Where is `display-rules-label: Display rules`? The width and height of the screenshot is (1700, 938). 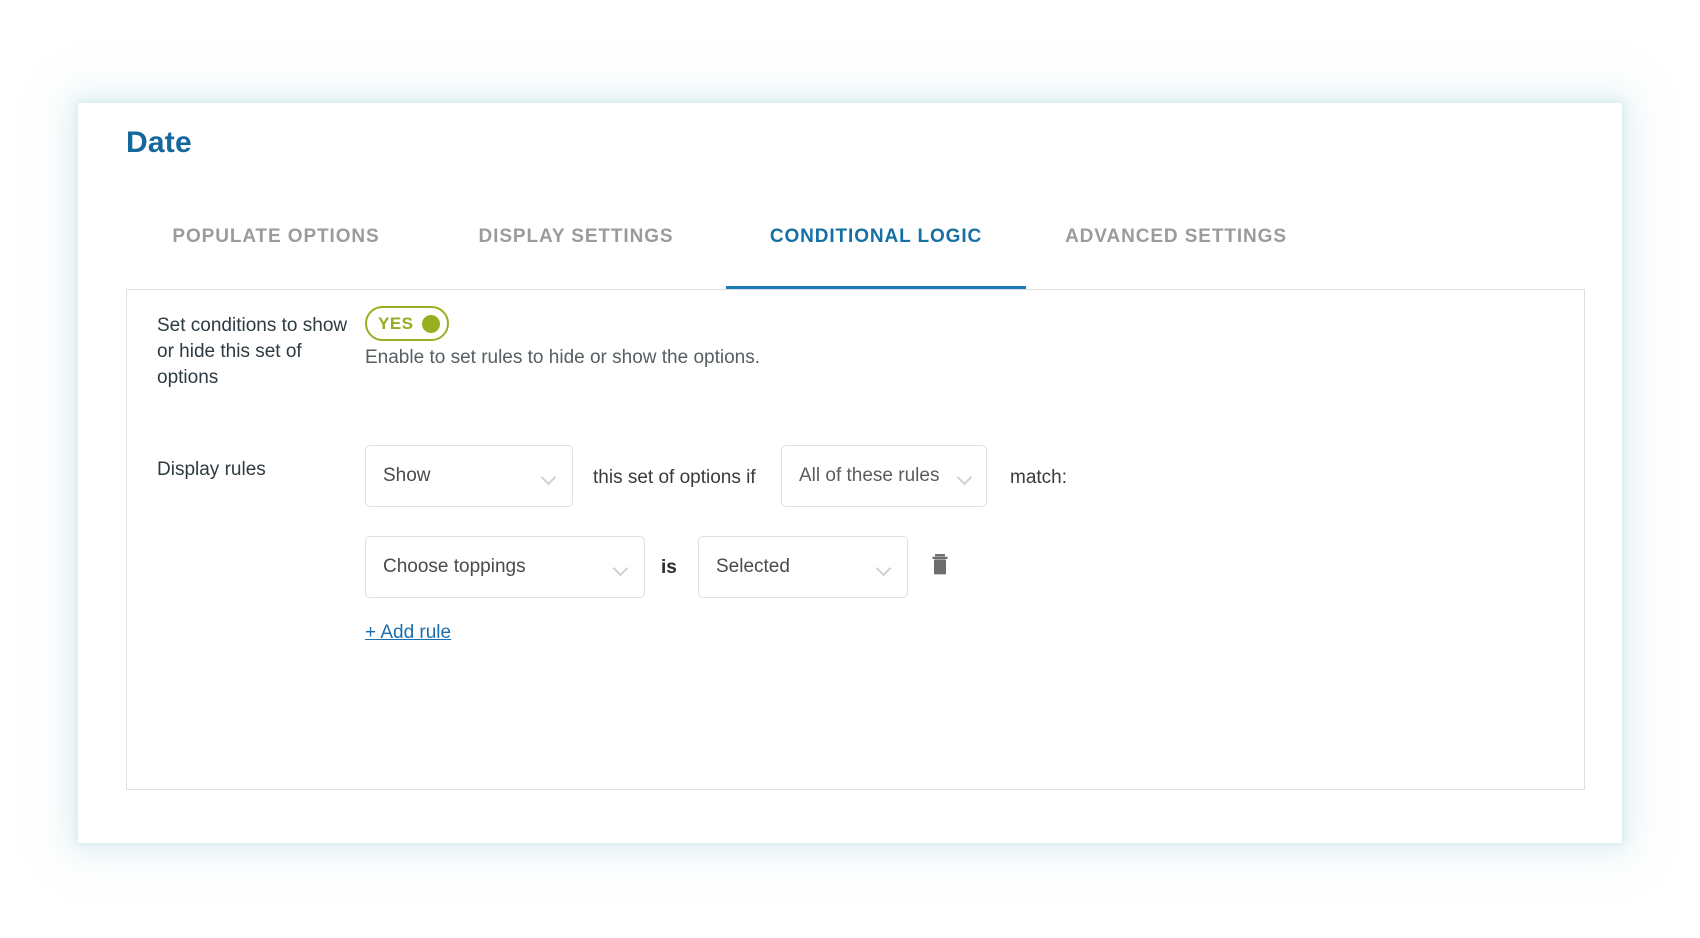
display-rules-label: Display rules is located at coordinates (211, 469).